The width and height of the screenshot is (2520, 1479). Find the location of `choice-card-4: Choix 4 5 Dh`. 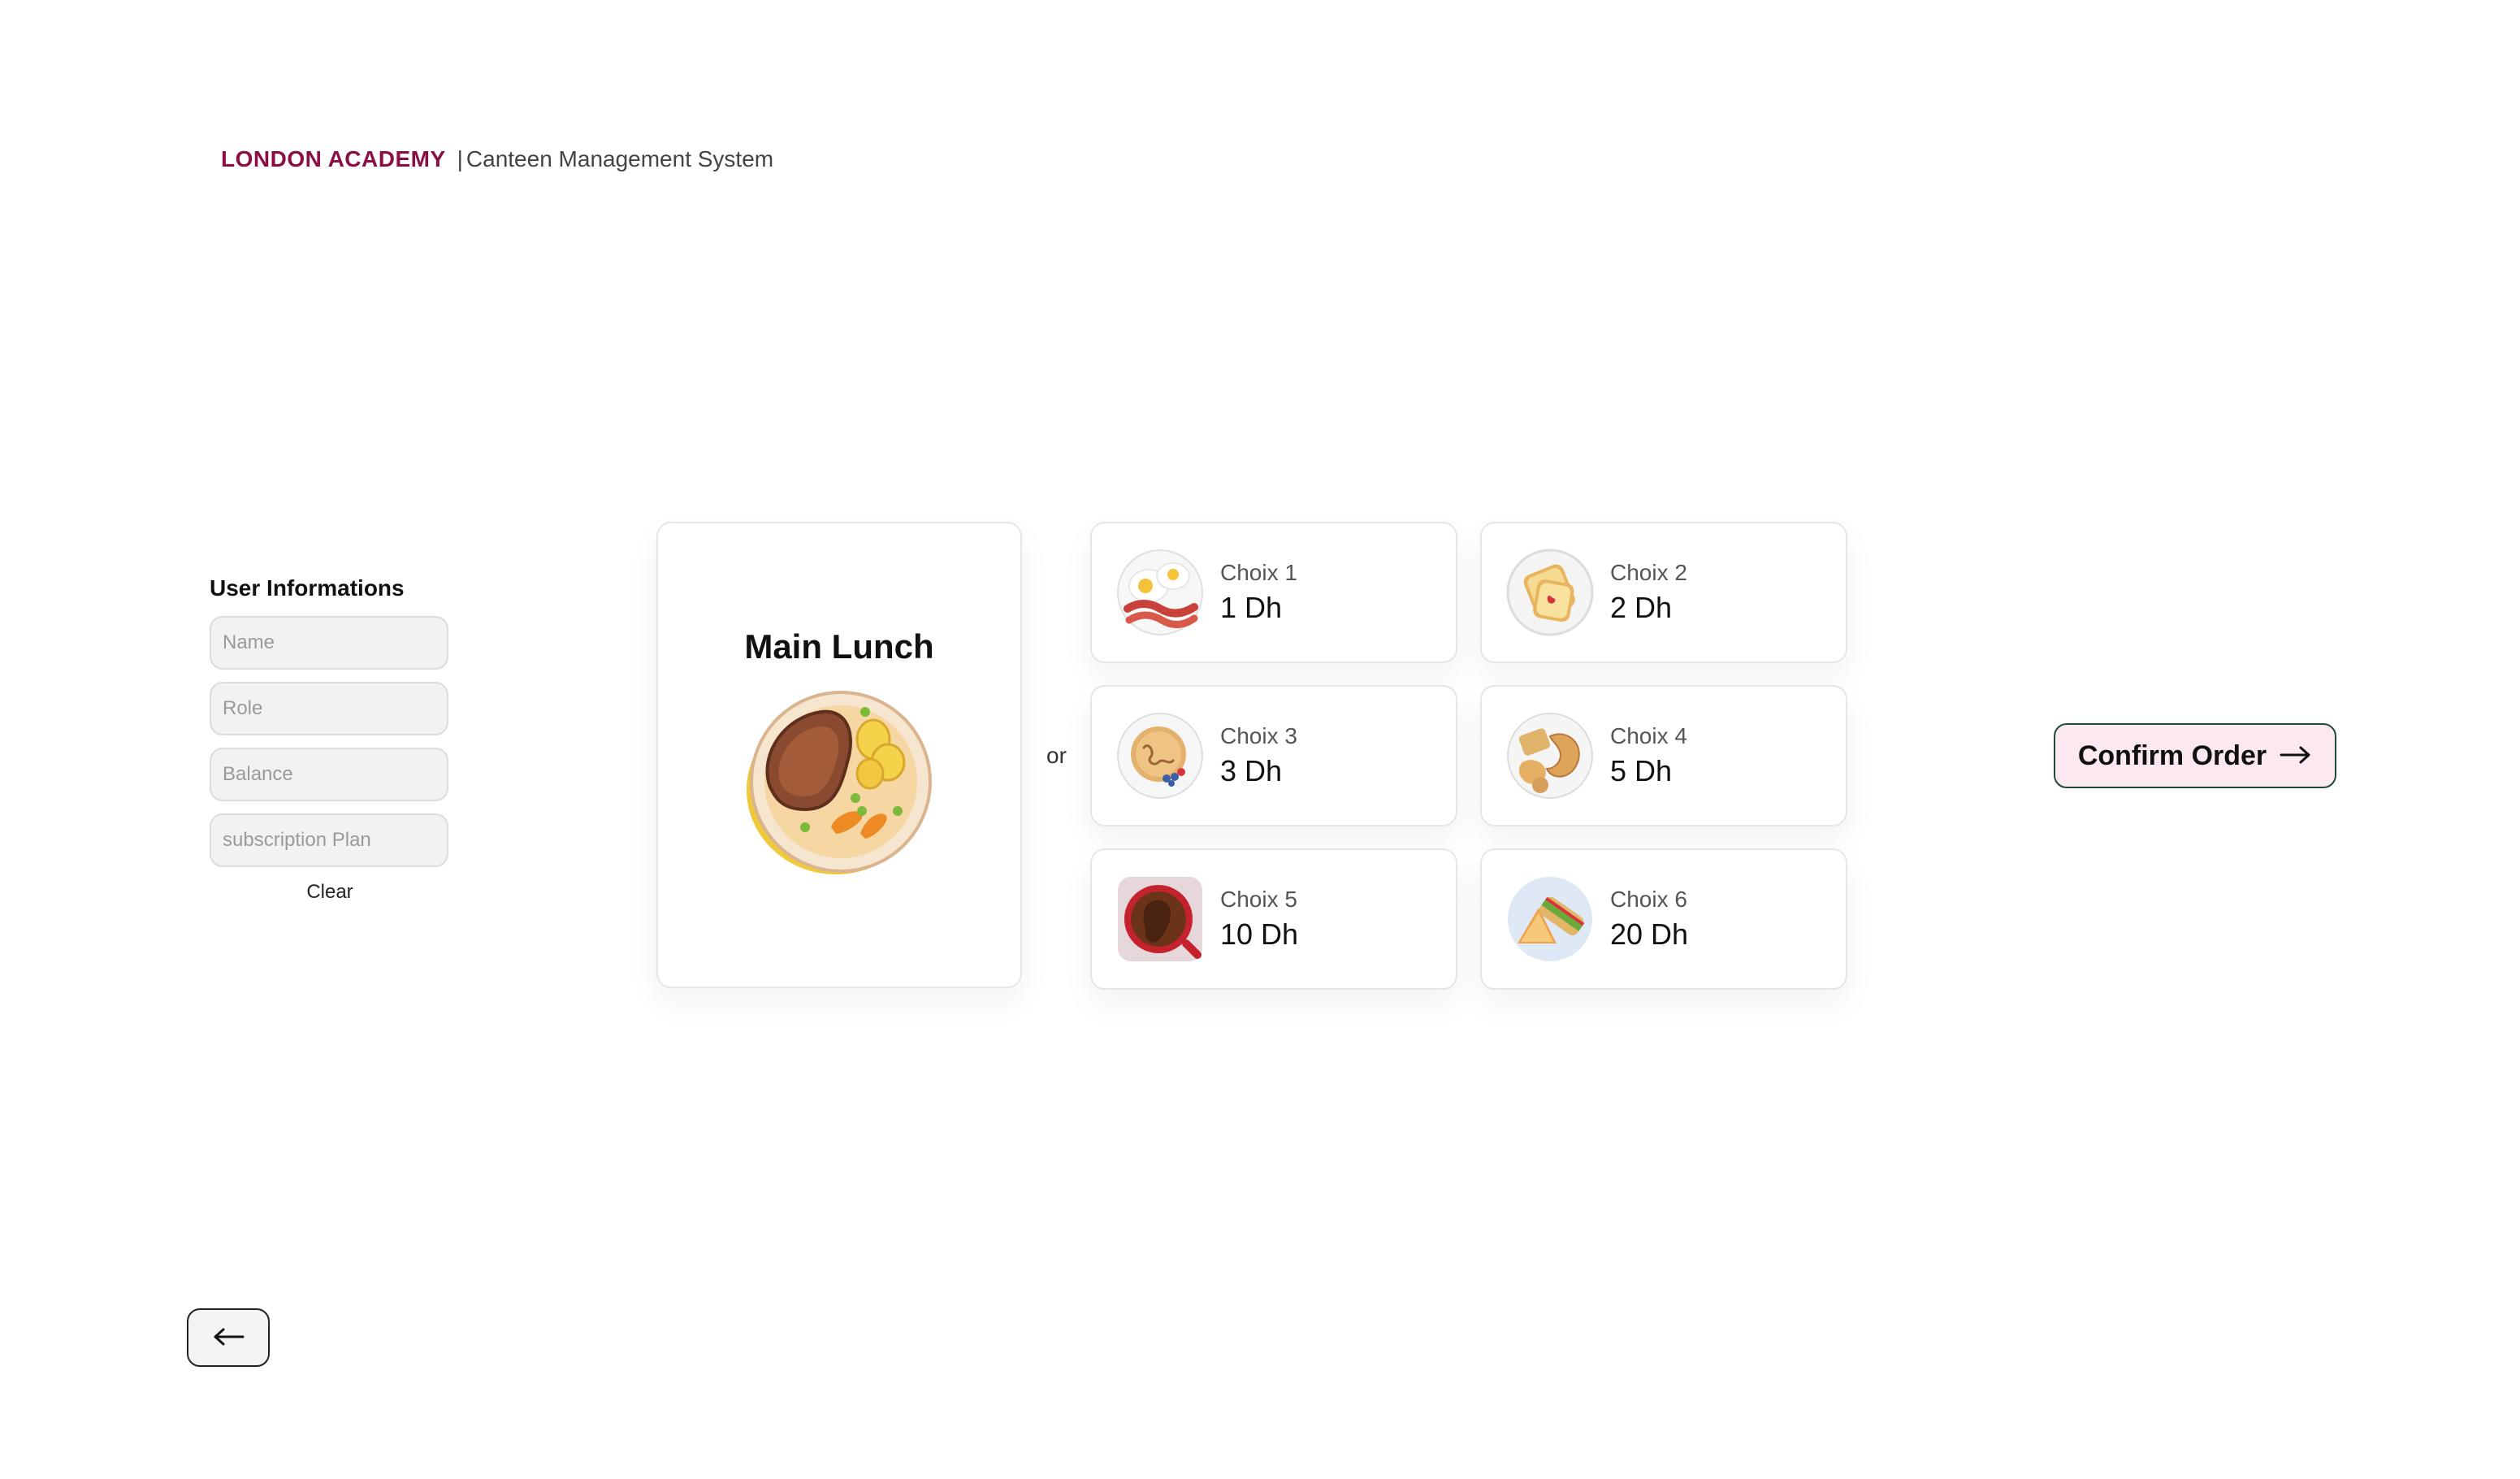

choice-card-4: Choix 4 5 Dh is located at coordinates (1664, 755).